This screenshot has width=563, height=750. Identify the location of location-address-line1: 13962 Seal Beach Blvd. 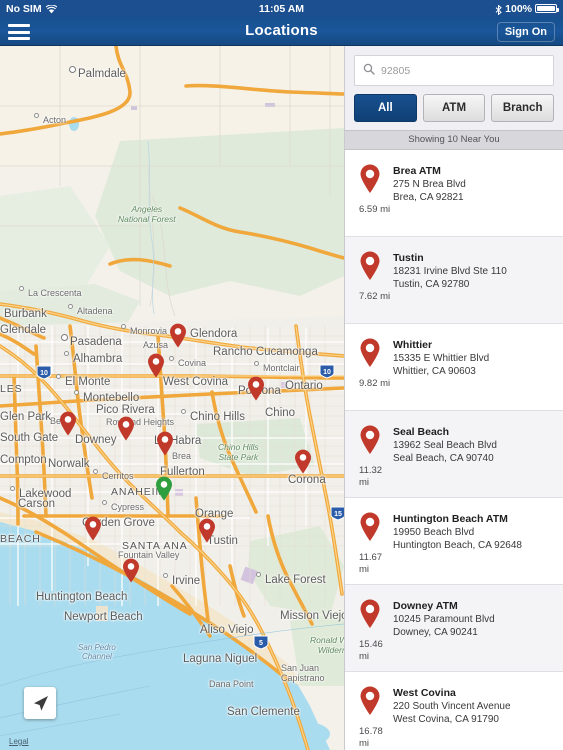
(445, 445).